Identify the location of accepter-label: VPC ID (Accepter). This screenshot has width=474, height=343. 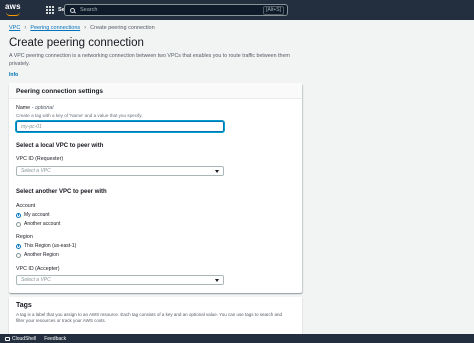
(38, 269).